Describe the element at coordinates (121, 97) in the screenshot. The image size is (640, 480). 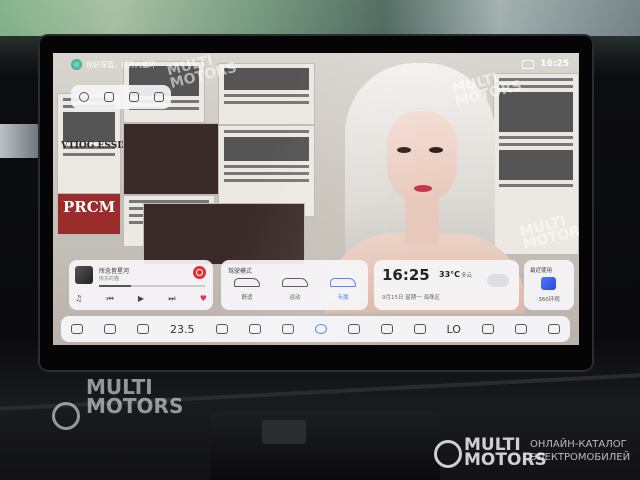
I see `quick-access-bar` at that location.